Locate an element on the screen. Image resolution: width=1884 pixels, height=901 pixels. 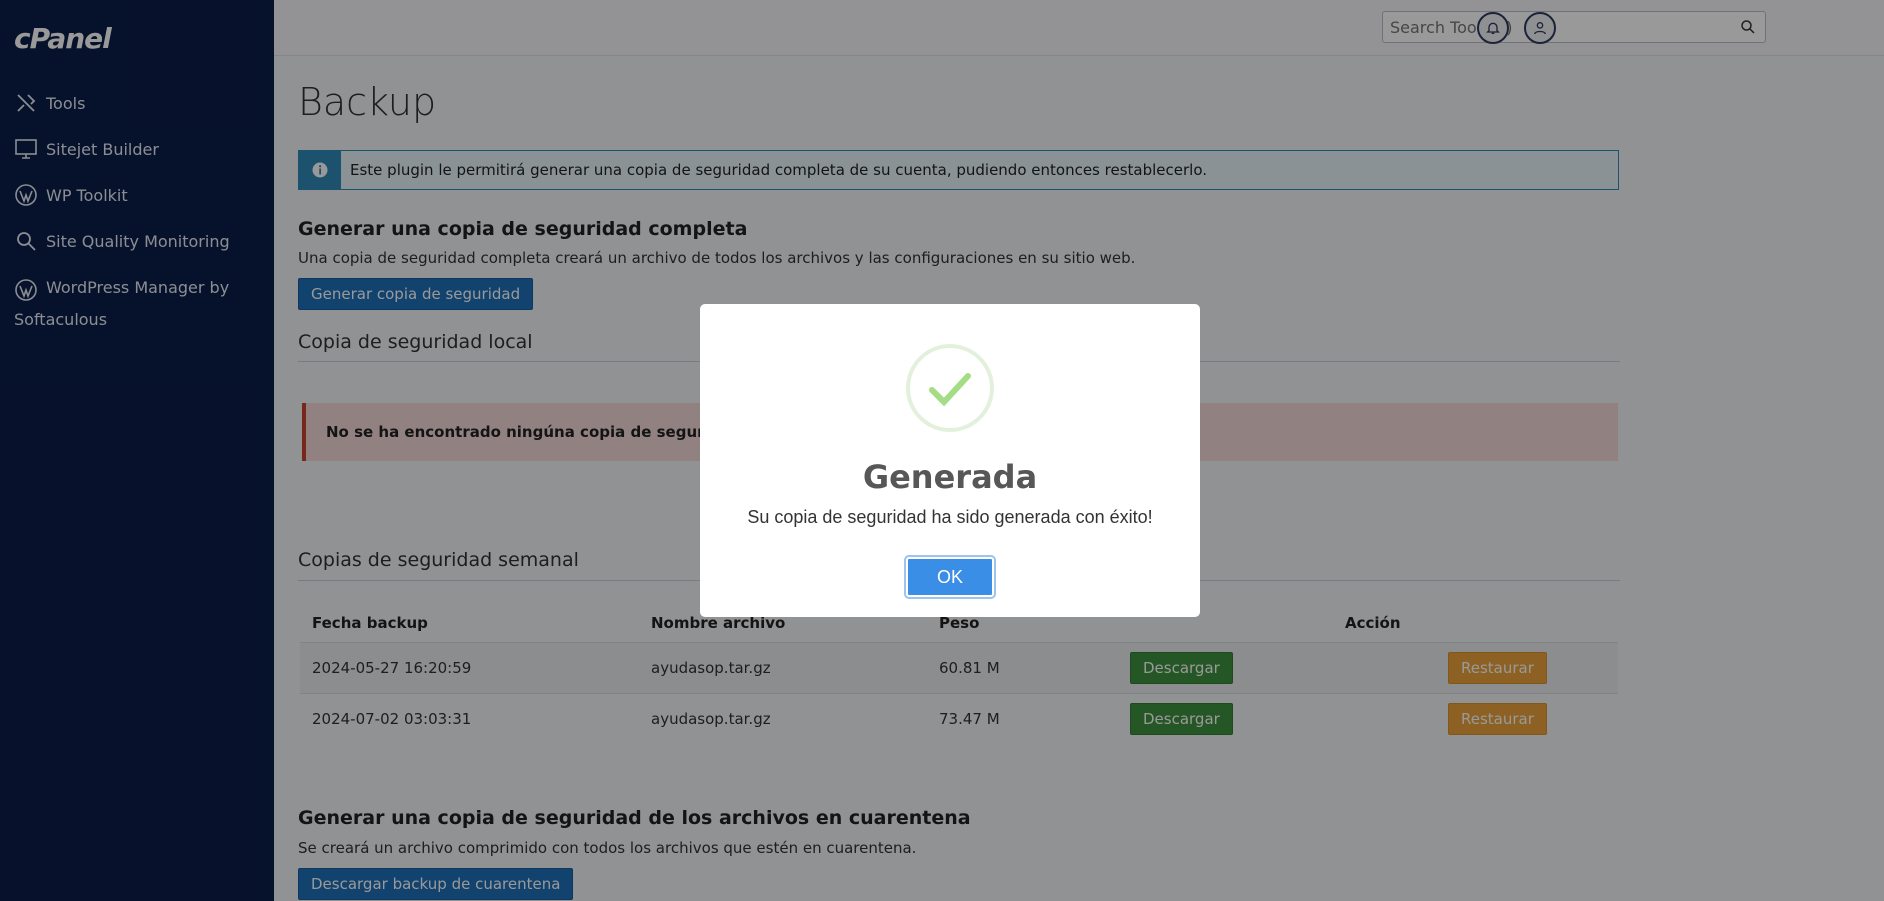
success-check-icon is located at coordinates (950, 388).